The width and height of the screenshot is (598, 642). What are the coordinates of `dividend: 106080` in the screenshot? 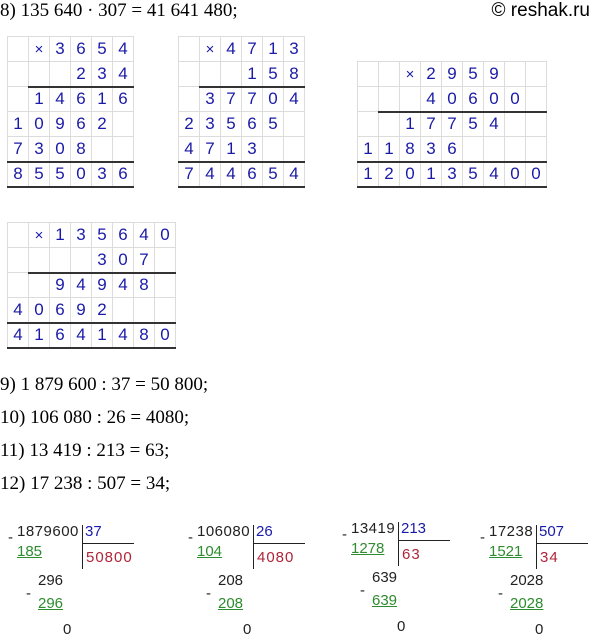 It's located at (224, 531).